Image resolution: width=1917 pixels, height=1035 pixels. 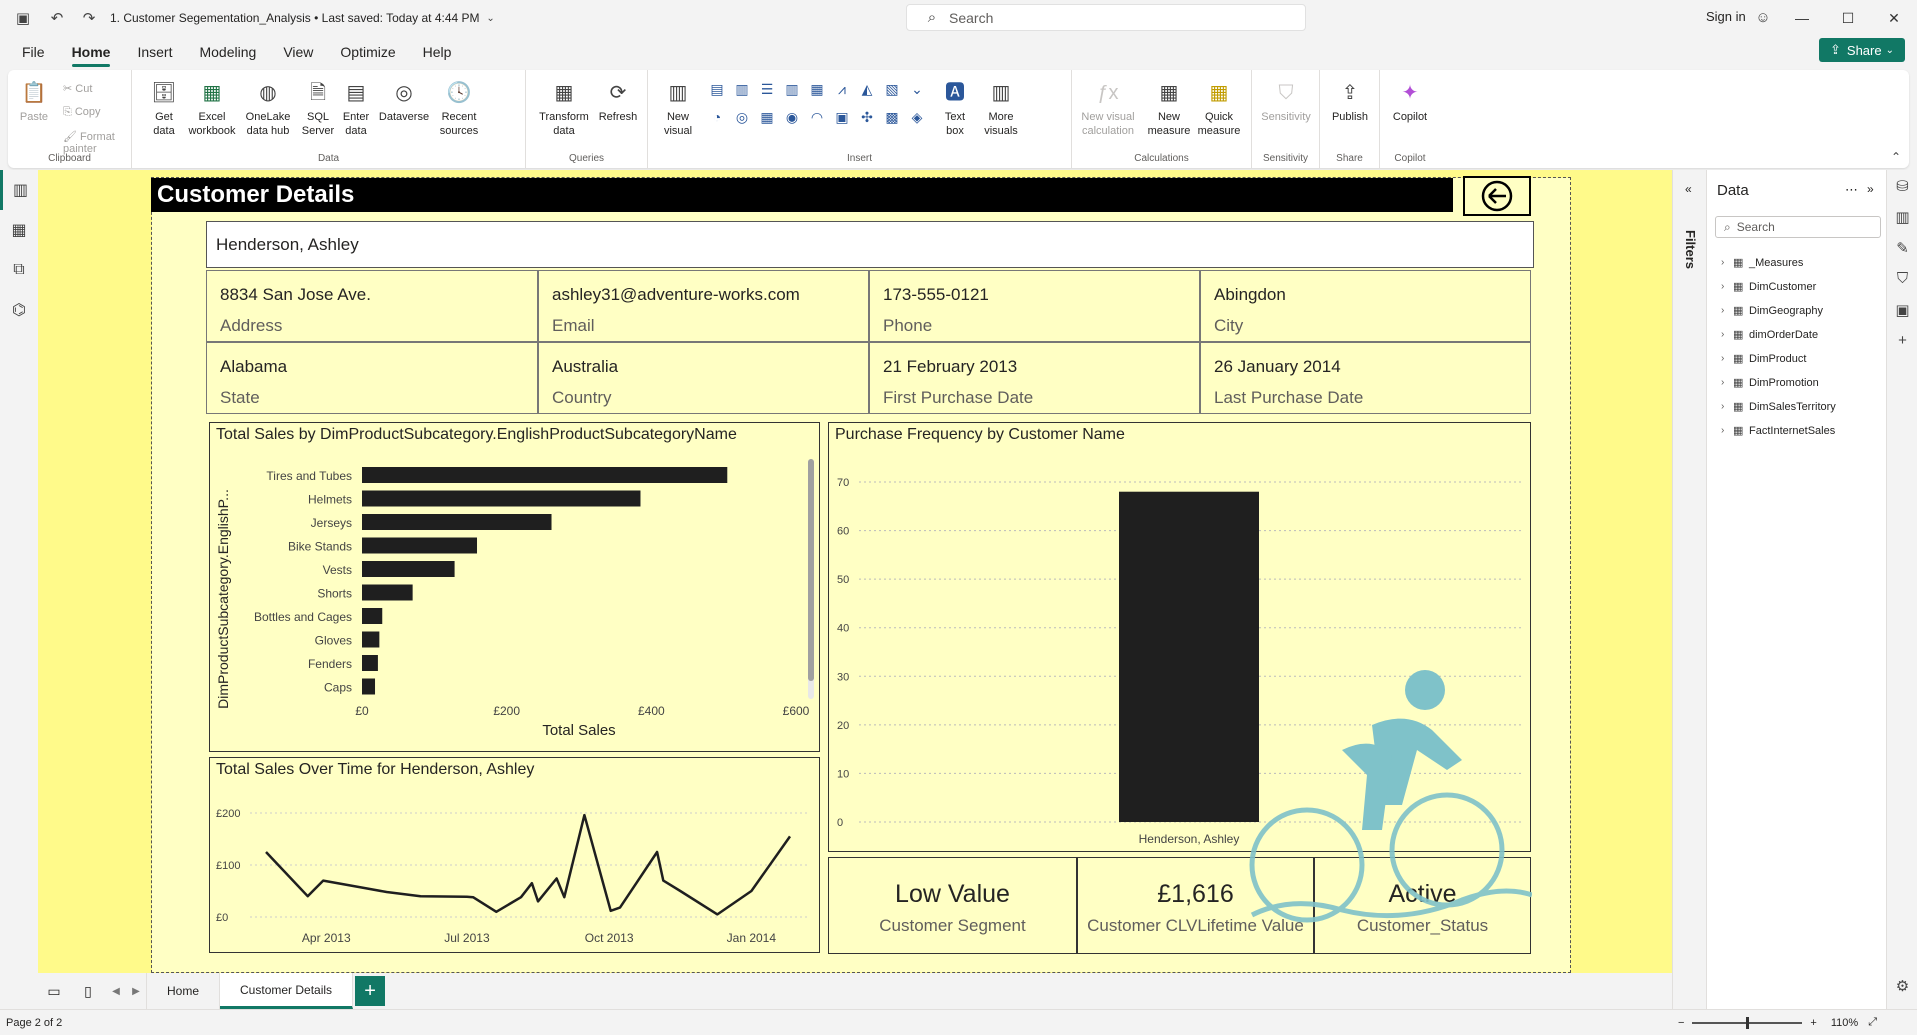 What do you see at coordinates (892, 117) in the screenshot?
I see `kpi-icon: ▩` at bounding box center [892, 117].